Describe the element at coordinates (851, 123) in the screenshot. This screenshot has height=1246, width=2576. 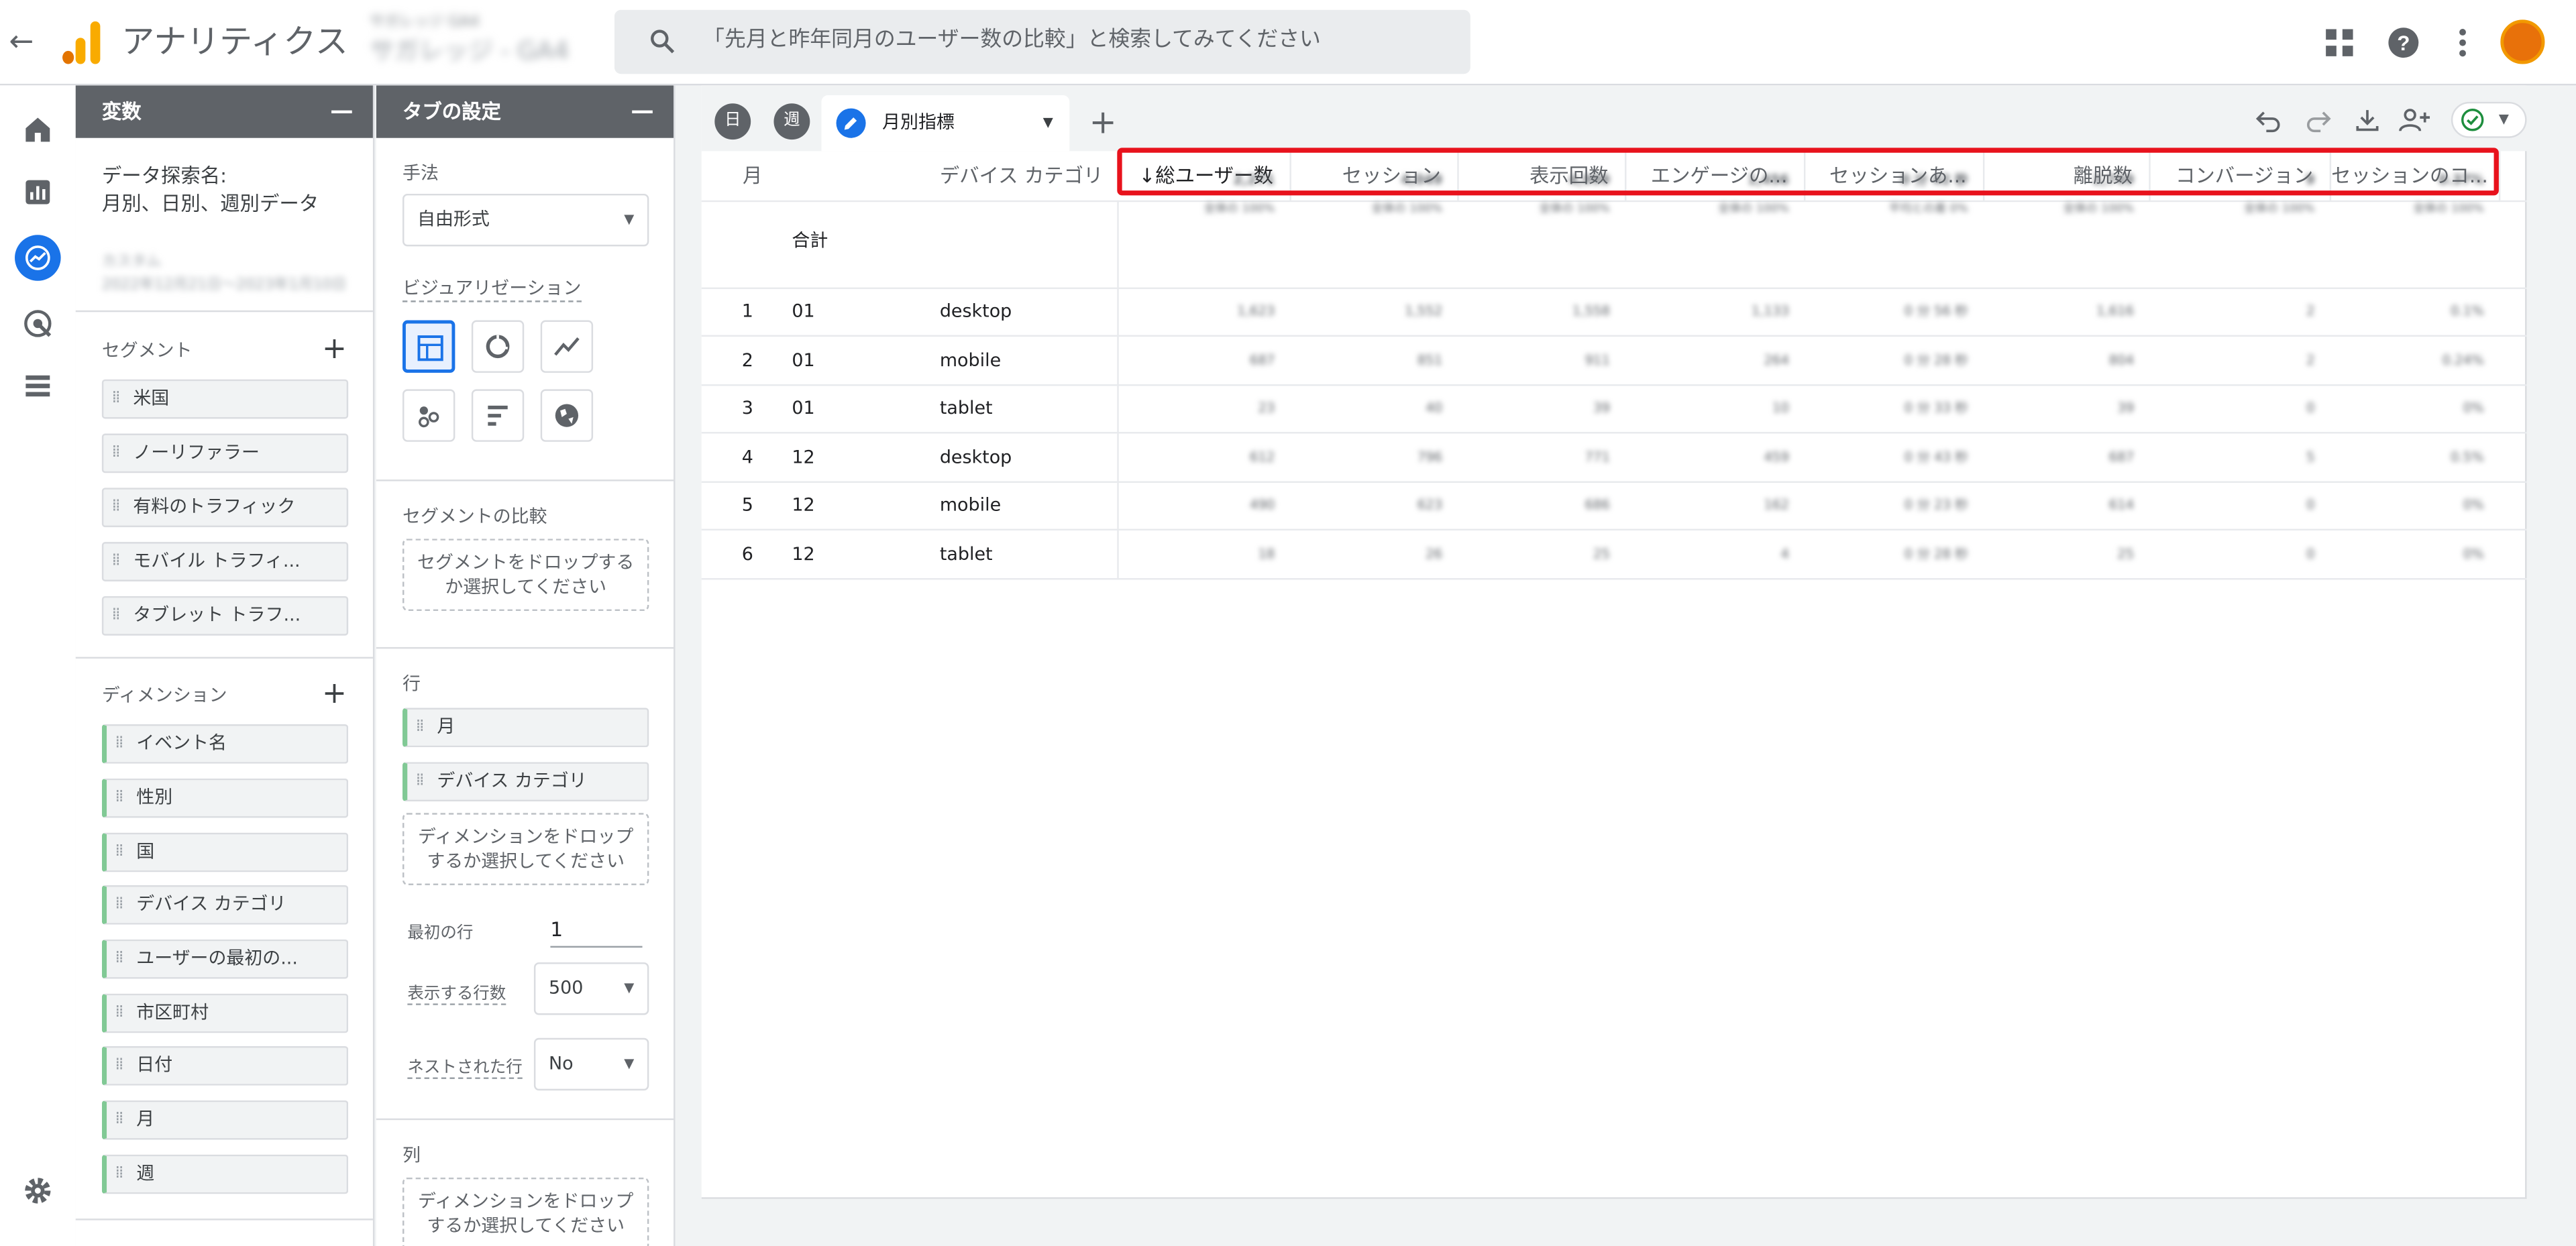
I see `edit-pencil-icon` at that location.